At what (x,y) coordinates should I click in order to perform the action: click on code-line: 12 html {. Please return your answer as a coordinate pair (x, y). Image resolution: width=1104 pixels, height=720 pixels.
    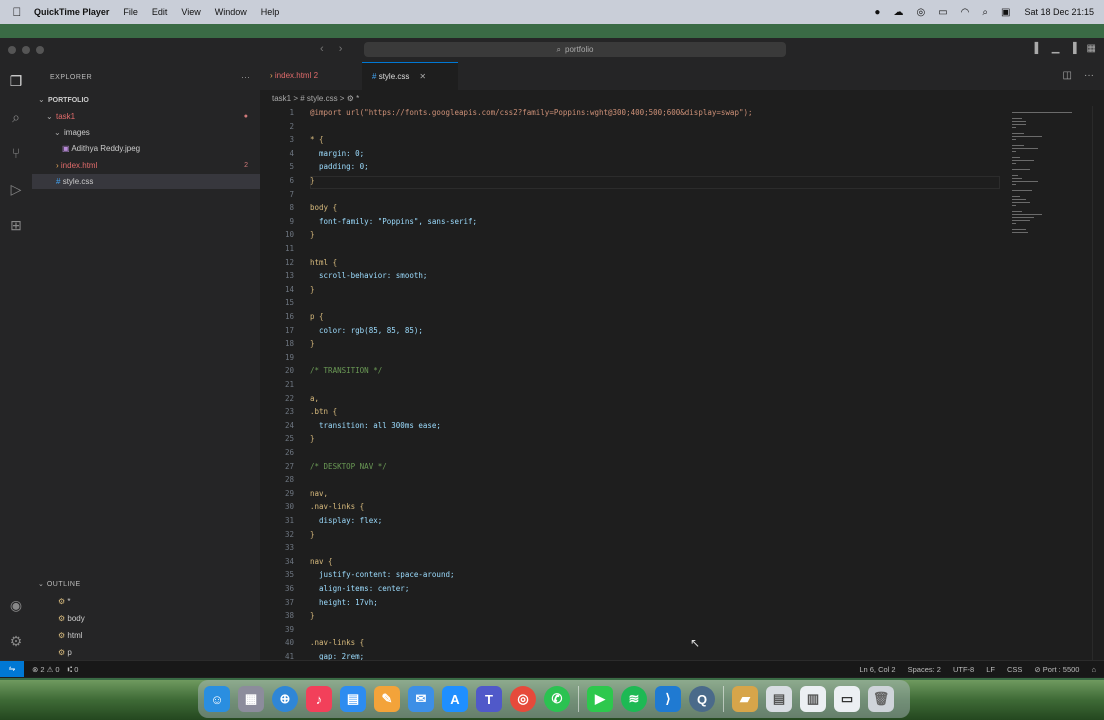
    Looking at the image, I should click on (298, 262).